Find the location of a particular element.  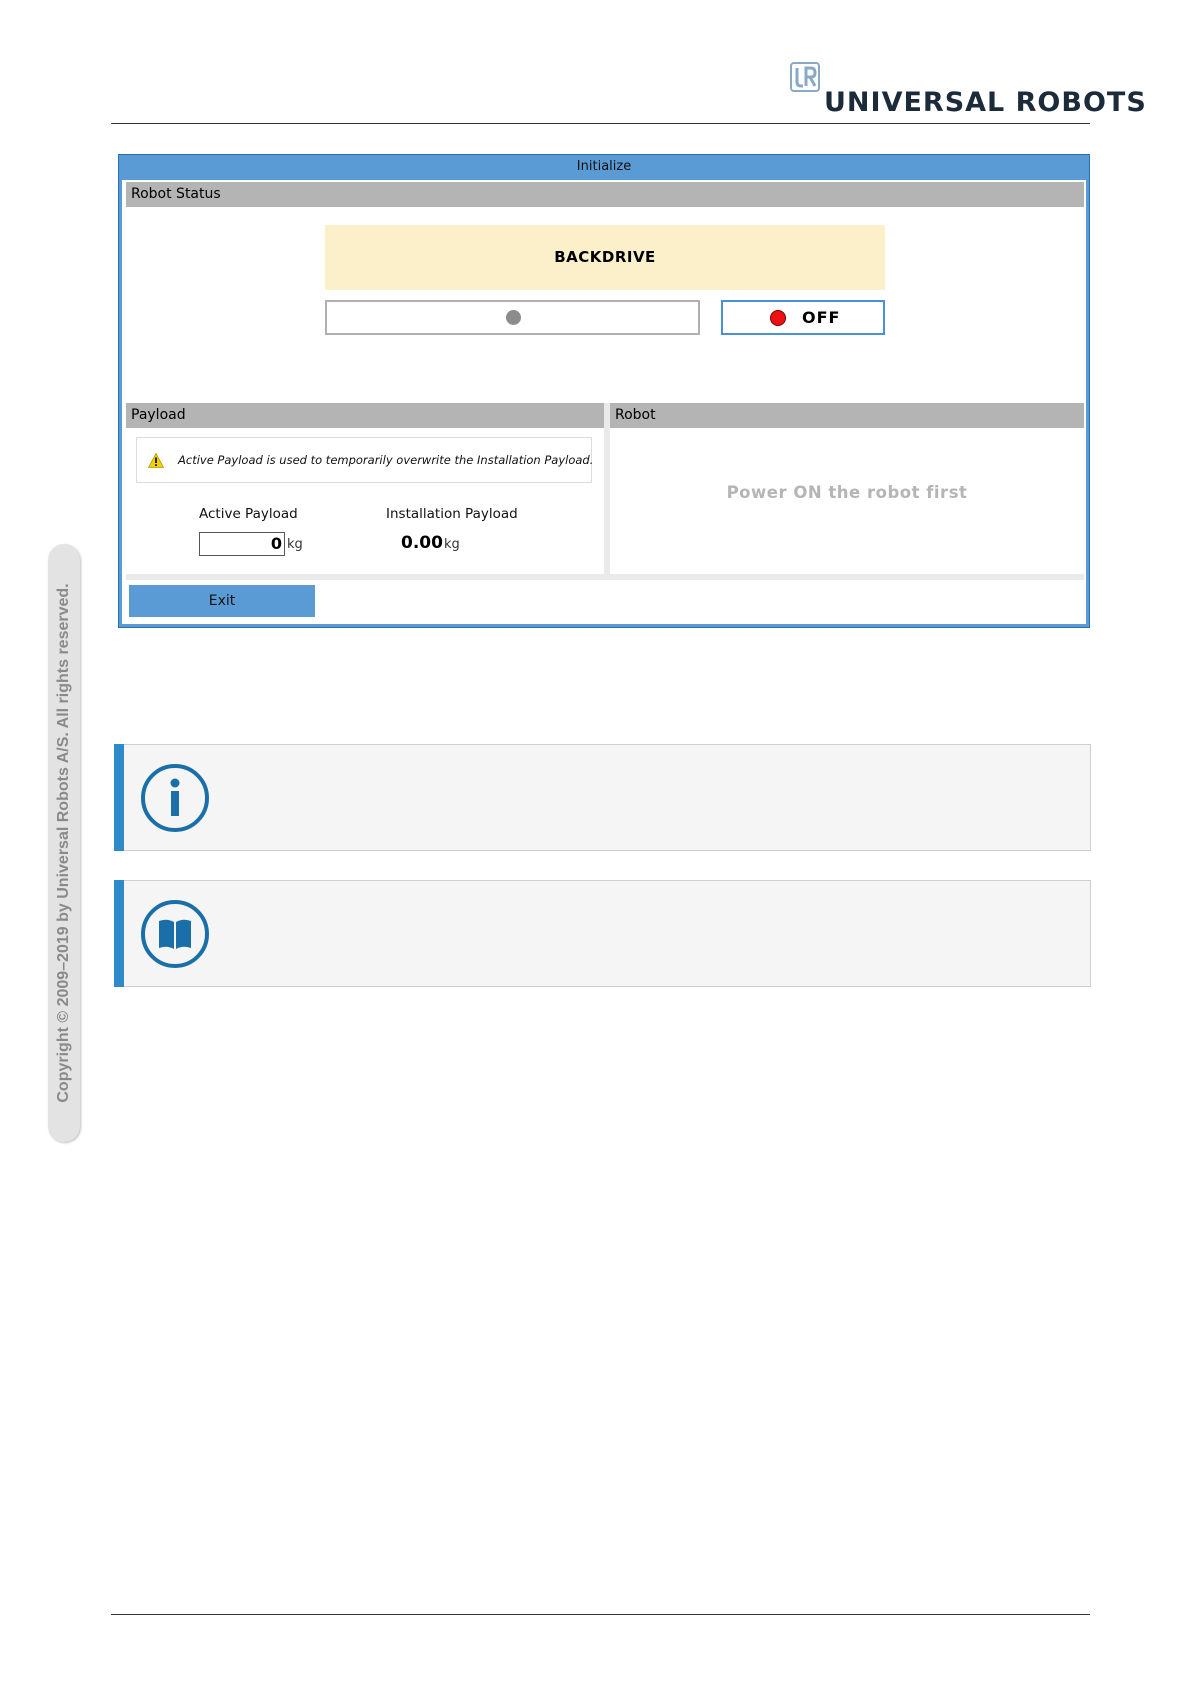

info-note is located at coordinates (602, 797).